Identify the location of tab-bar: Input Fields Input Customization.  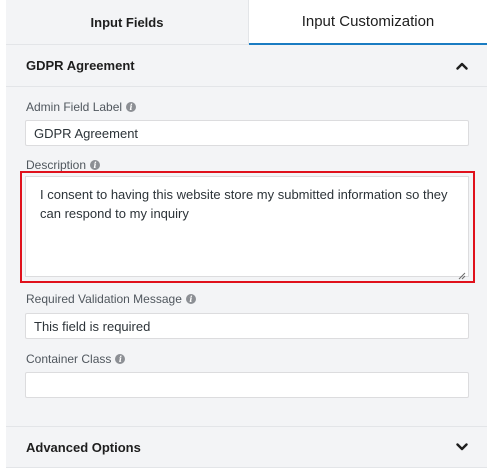
(246, 22).